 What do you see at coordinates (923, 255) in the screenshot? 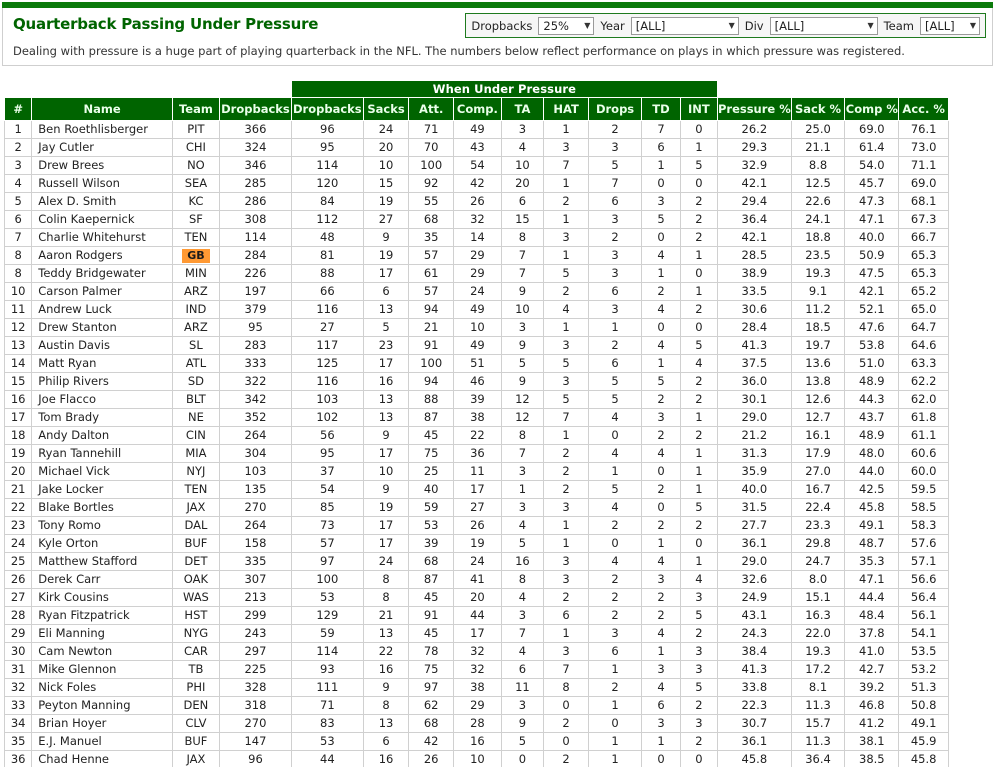
I see `cell-acc-pct: 65.3` at bounding box center [923, 255].